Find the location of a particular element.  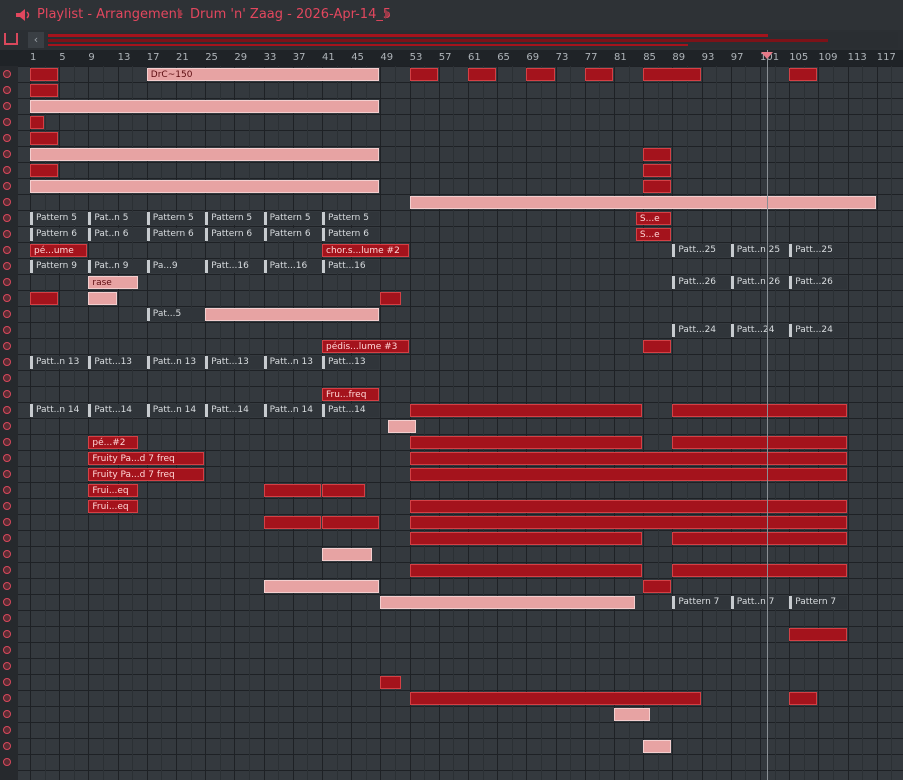

pattern-clip: Patt..n 25 is located at coordinates (759, 250).